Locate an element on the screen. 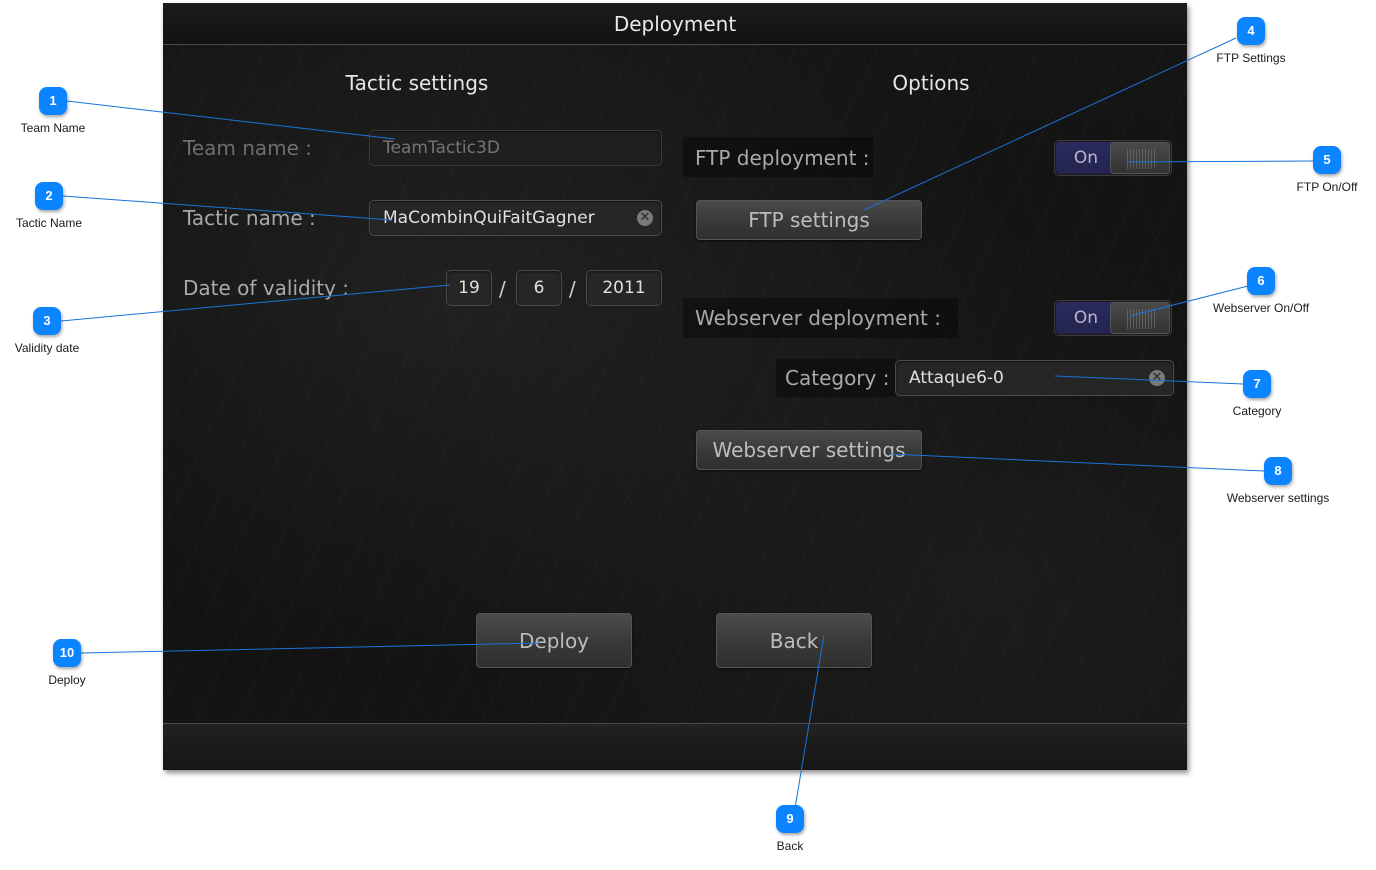 Image resolution: width=1376 pixels, height=870 pixels. window-title: Deployment is located at coordinates (675, 23).